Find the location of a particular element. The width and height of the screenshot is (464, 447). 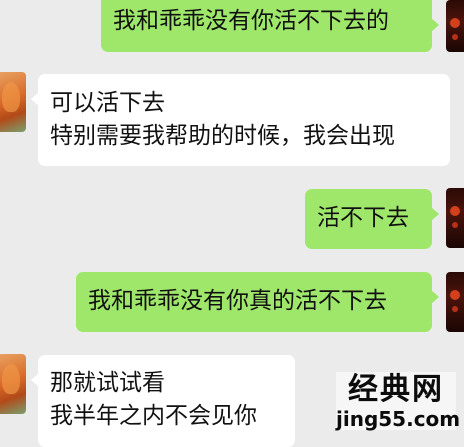

watermark-title: 经典网 is located at coordinates (396, 389).